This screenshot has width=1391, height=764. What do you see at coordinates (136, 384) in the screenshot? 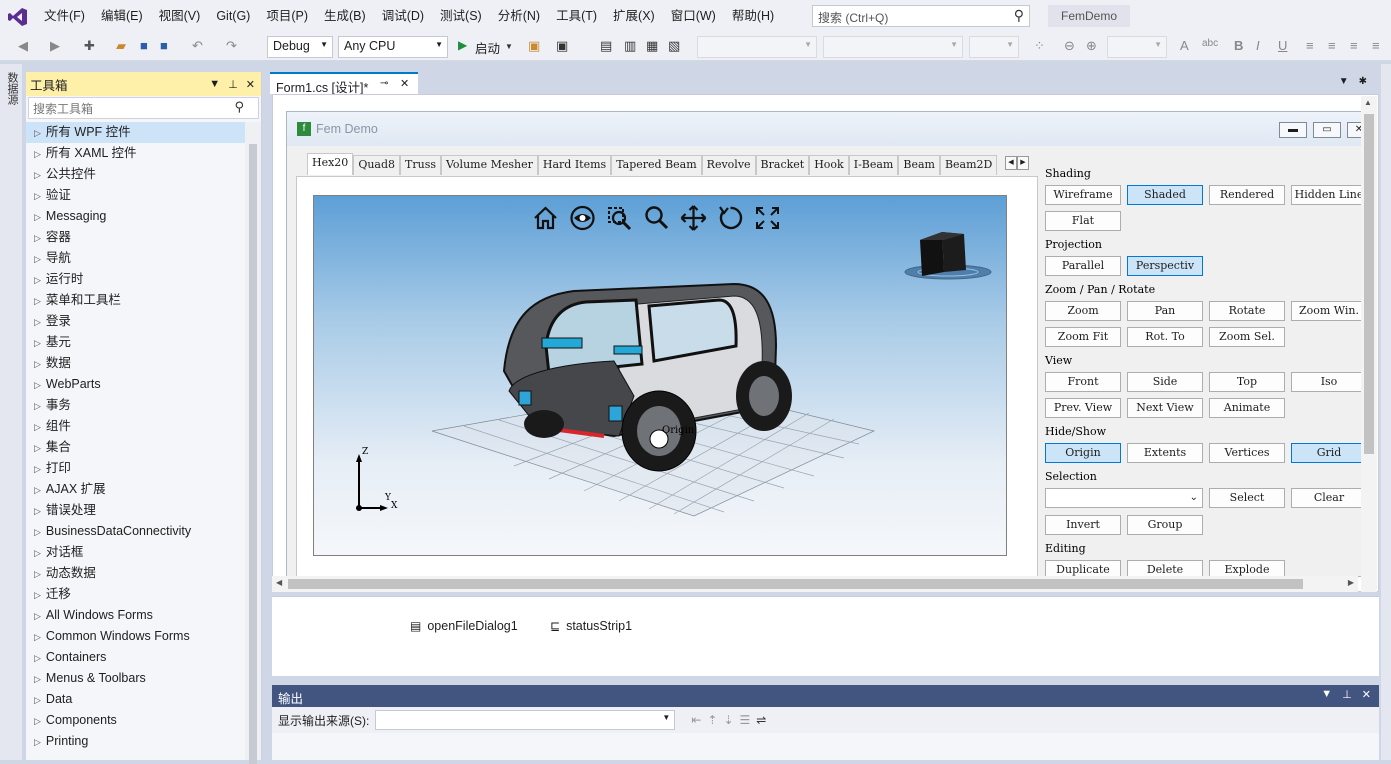
I see `toolbox-category: ▷ WebParts` at bounding box center [136, 384].